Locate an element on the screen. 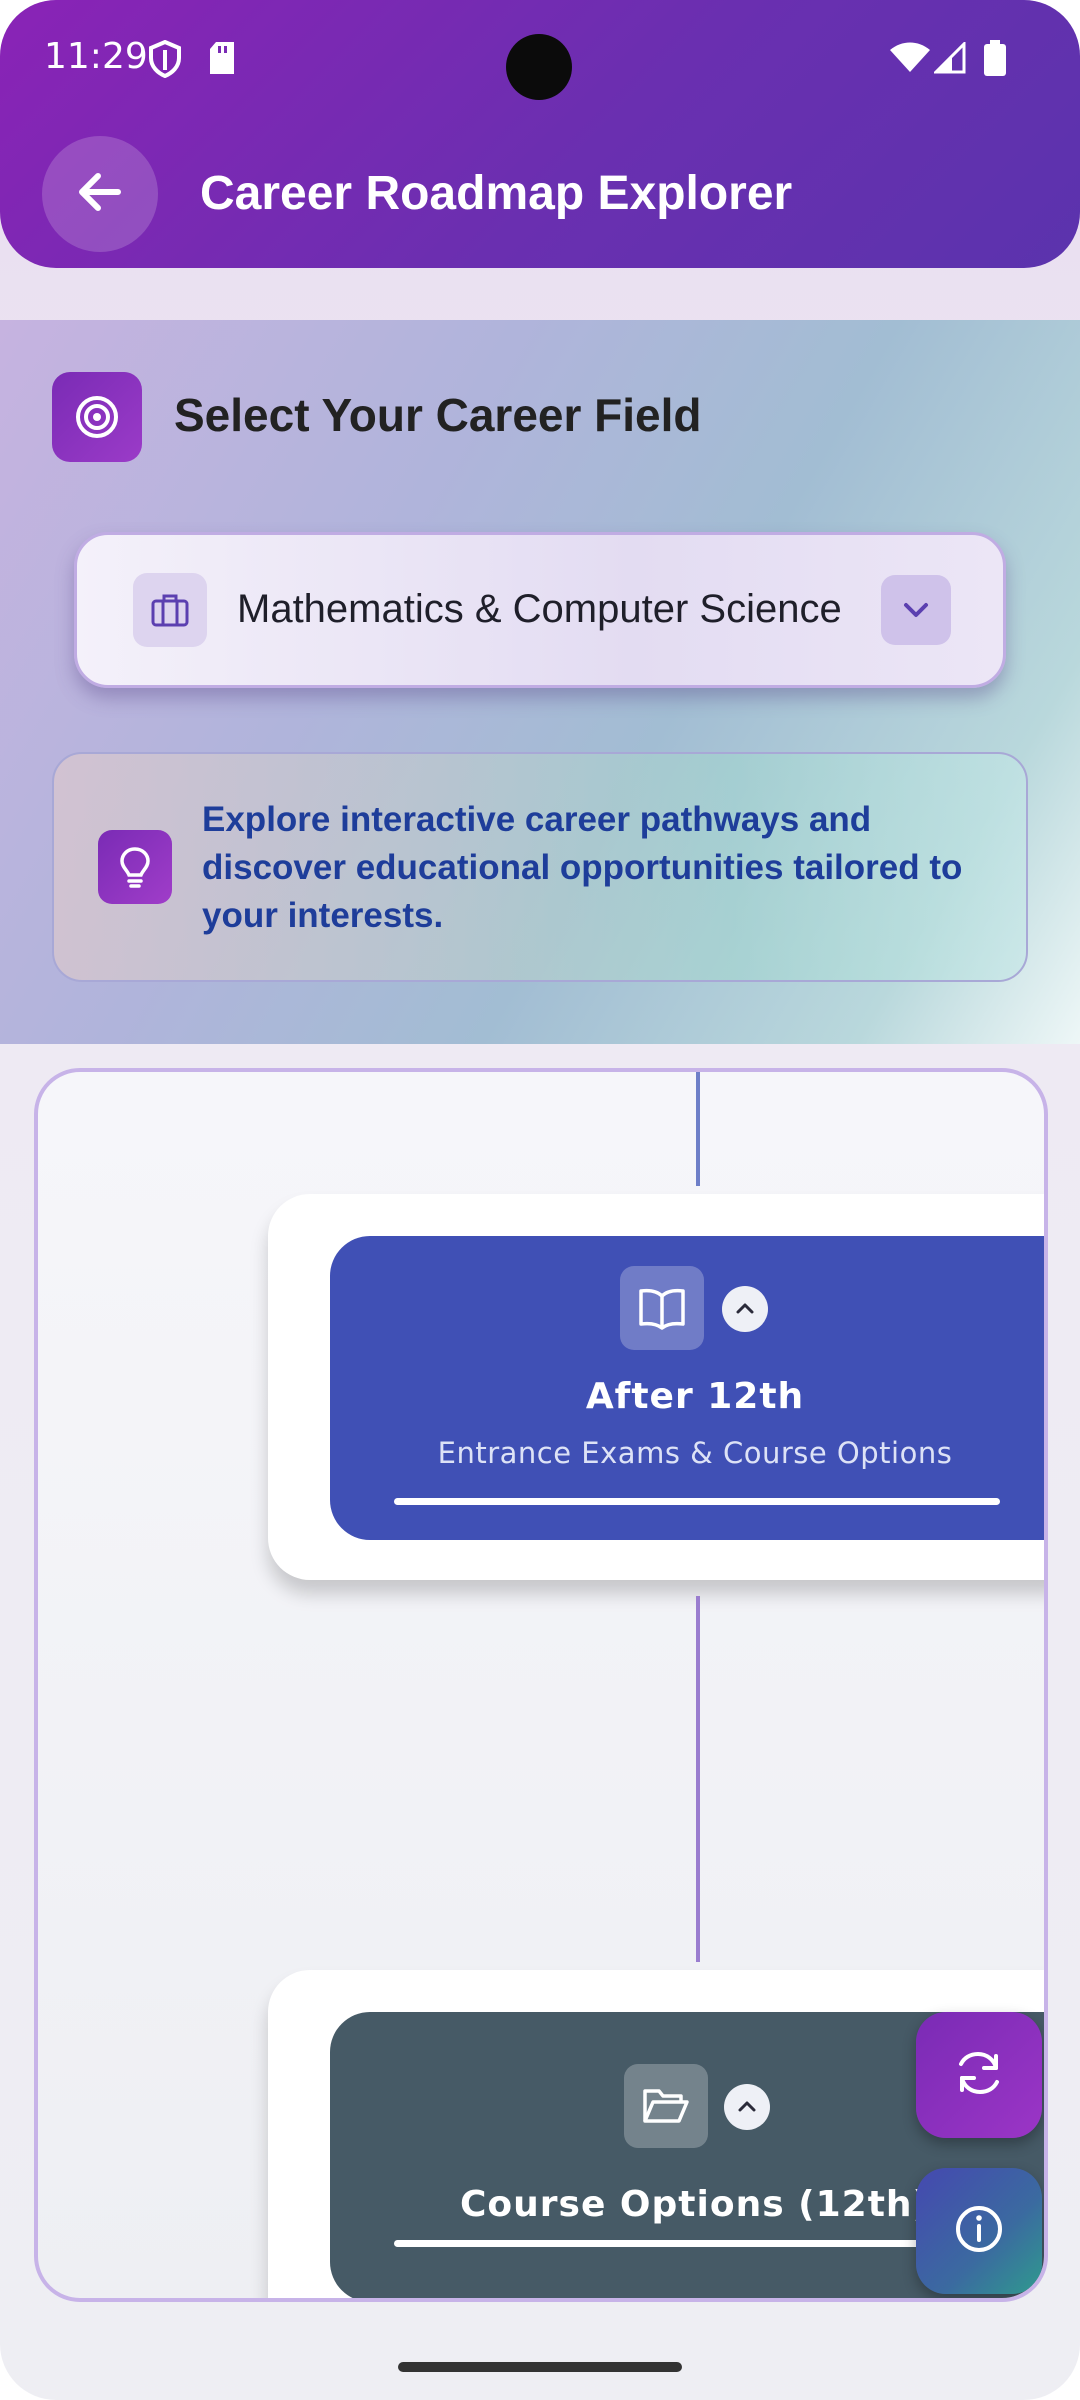  app-bar: 11:29 Career Roadmap Explorer is located at coordinates (540, 134).